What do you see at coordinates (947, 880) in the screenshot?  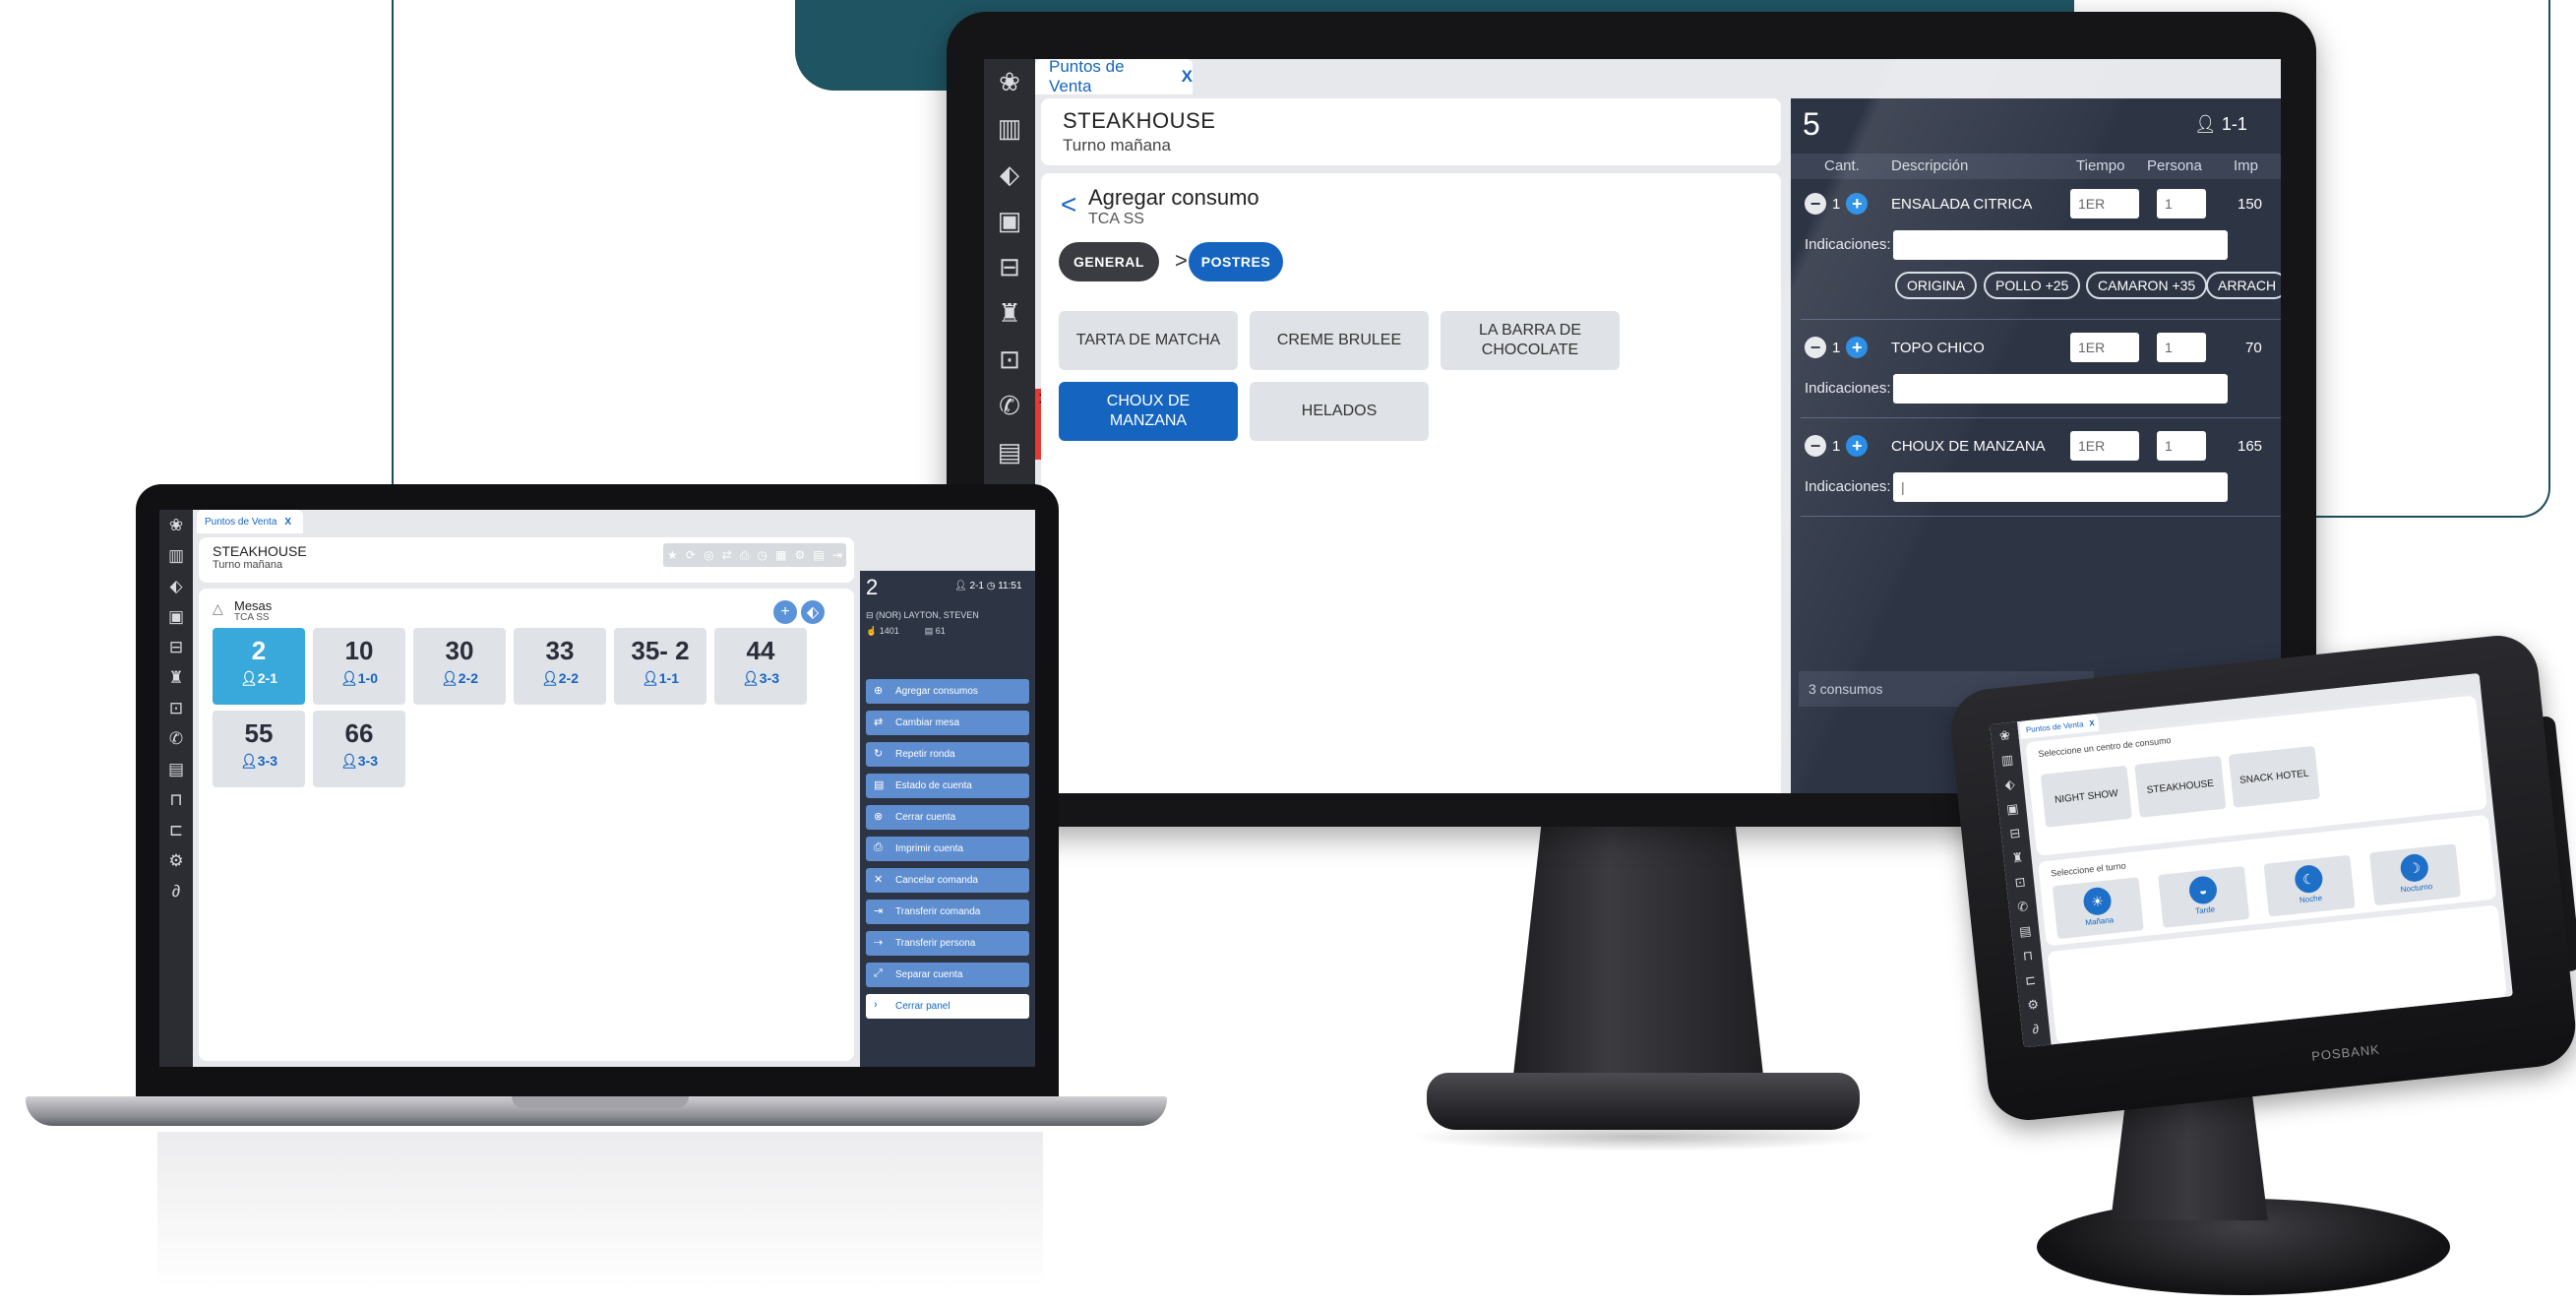 I see `action-cancel-order: ✕ Cancelar comanda` at bounding box center [947, 880].